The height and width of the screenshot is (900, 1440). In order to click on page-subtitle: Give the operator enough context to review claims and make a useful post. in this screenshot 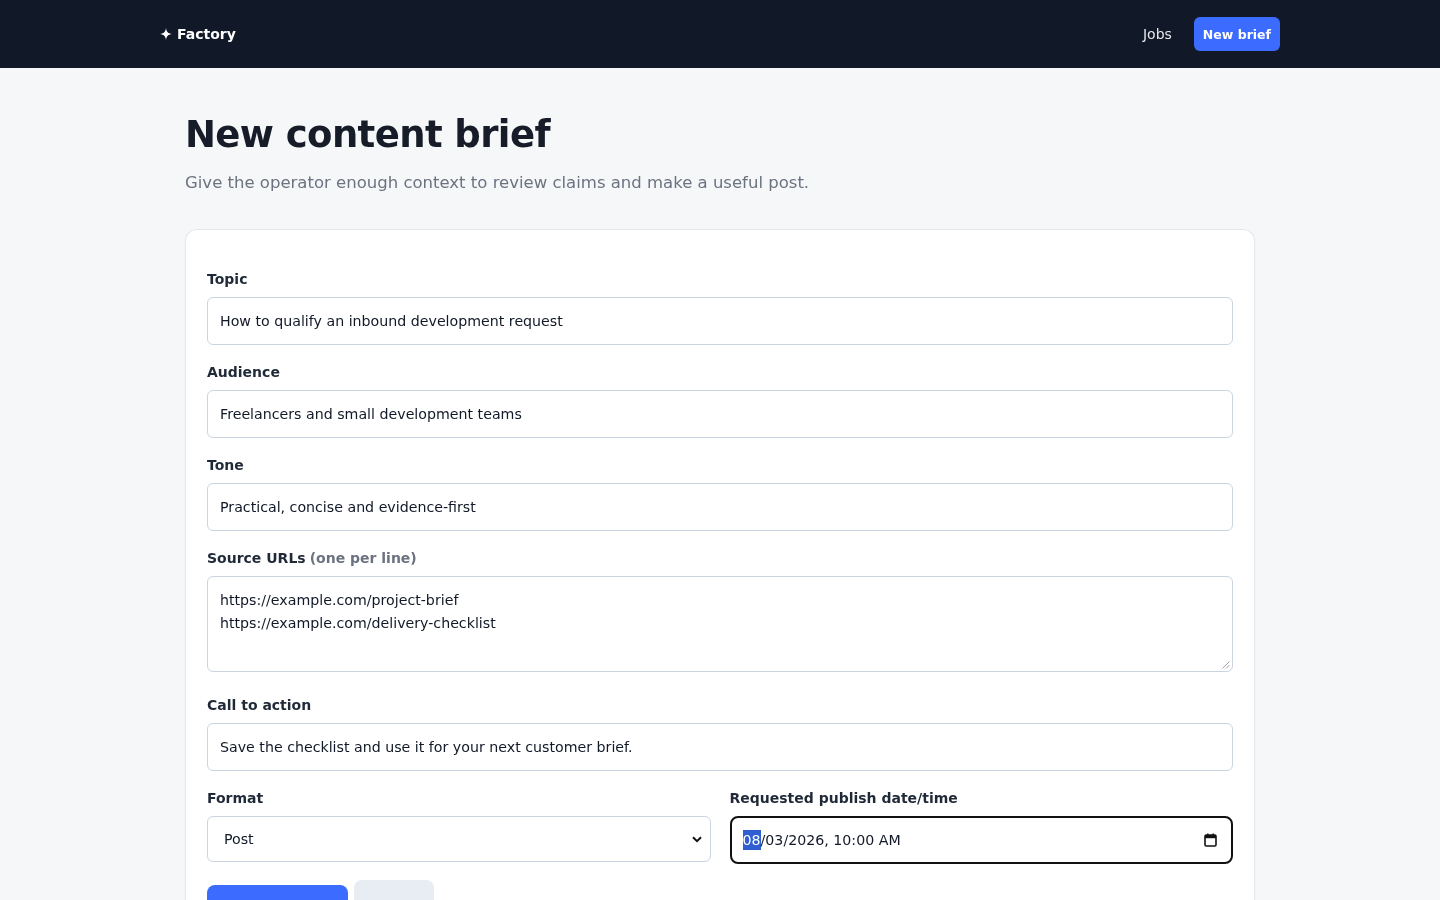, I will do `click(498, 183)`.